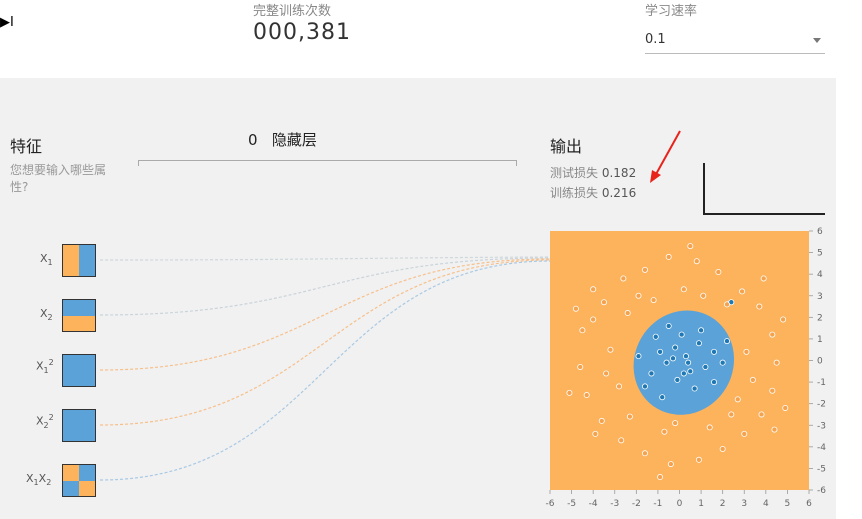 The image size is (862, 519). What do you see at coordinates (701, 504) in the screenshot?
I see `x-tick-label: 1` at bounding box center [701, 504].